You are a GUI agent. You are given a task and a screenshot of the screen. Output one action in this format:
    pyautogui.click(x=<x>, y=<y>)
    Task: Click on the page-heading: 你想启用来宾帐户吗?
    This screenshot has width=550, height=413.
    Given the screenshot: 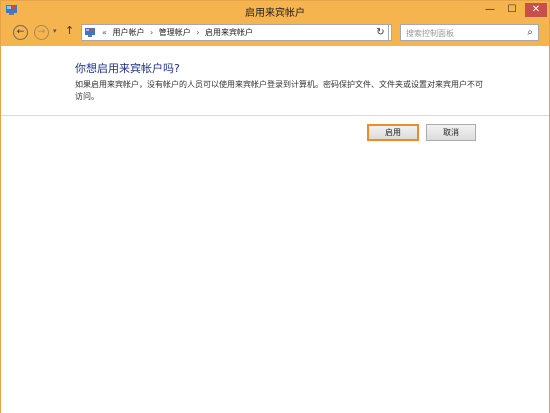 What is the action you would take?
    pyautogui.click(x=127, y=68)
    